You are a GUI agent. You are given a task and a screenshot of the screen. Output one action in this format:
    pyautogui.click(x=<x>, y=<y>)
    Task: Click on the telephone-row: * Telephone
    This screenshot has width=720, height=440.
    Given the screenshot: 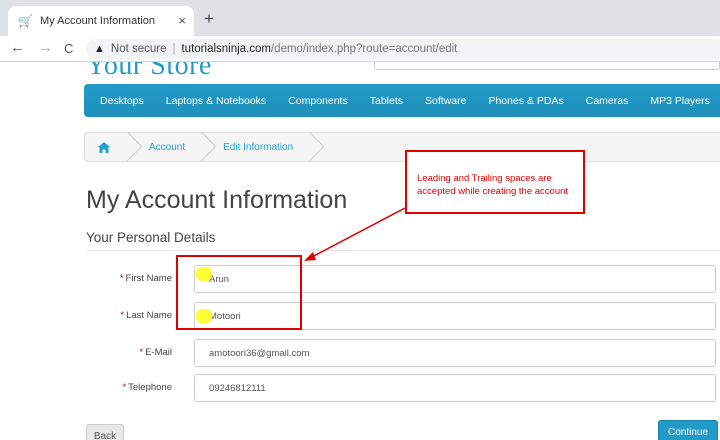 What is the action you would take?
    pyautogui.click(x=360, y=389)
    